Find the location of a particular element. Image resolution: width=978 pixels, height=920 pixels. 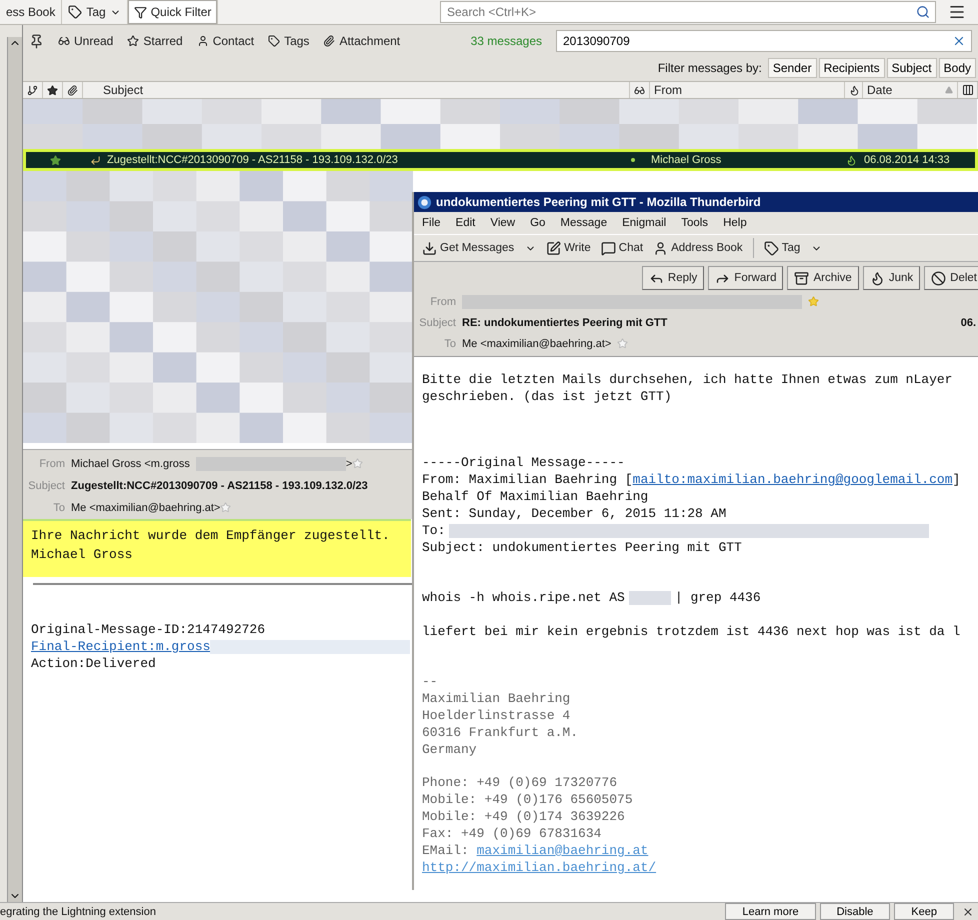

header-label: From is located at coordinates (442, 302).